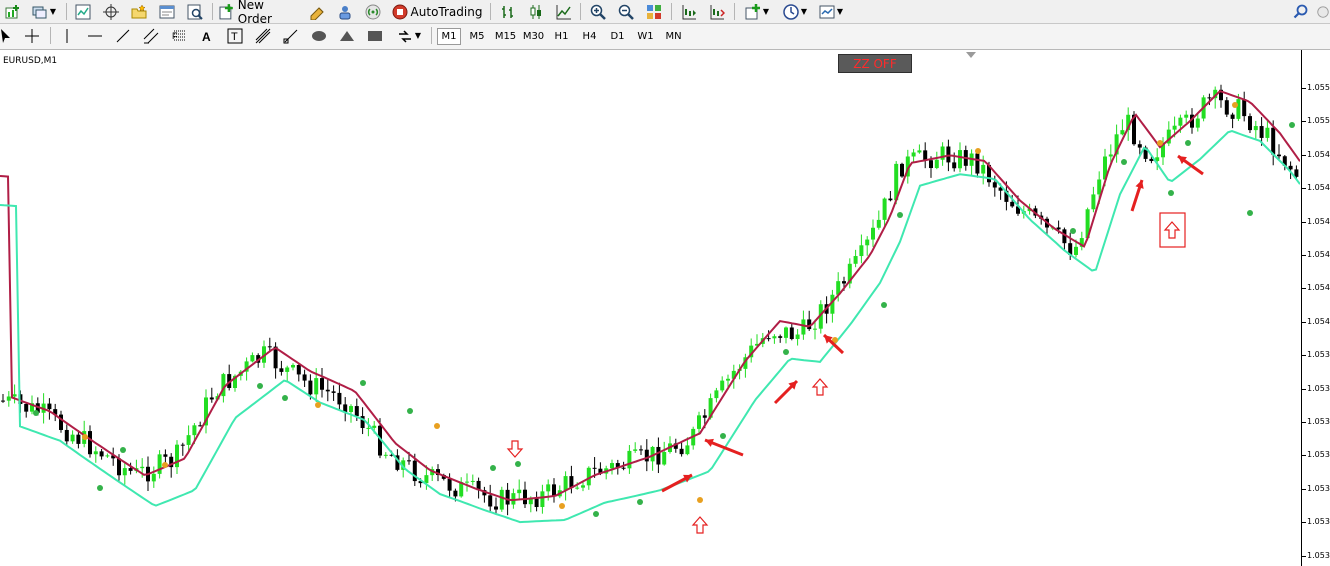  Describe the element at coordinates (971, 55) in the screenshot. I see `chart-shift-marker-icon` at that location.